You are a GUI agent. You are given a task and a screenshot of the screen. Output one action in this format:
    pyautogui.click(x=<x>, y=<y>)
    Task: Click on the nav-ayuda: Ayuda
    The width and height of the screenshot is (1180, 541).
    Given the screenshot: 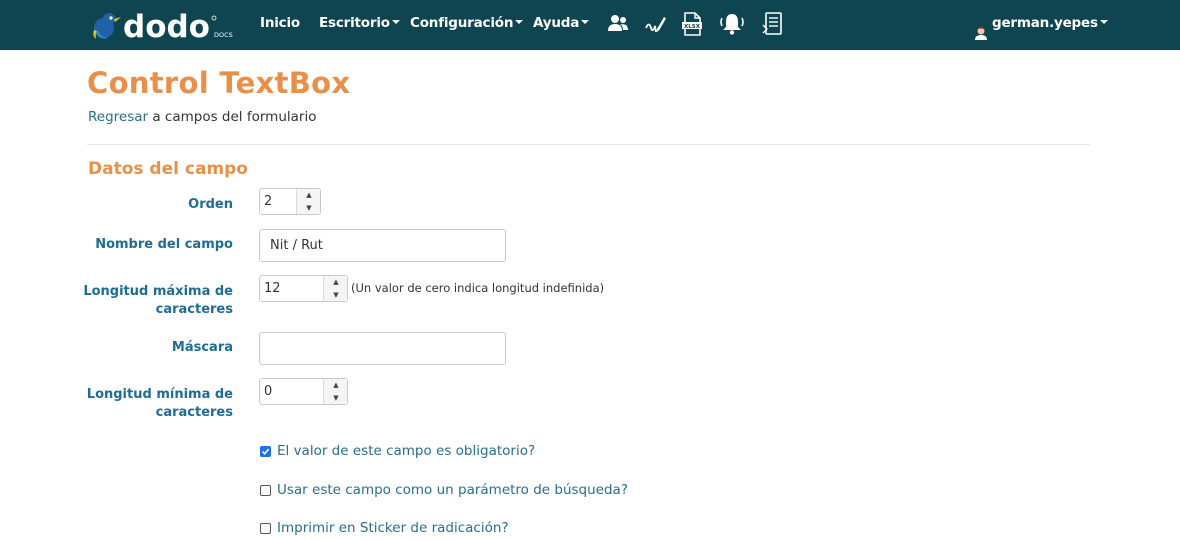 What is the action you would take?
    pyautogui.click(x=561, y=25)
    